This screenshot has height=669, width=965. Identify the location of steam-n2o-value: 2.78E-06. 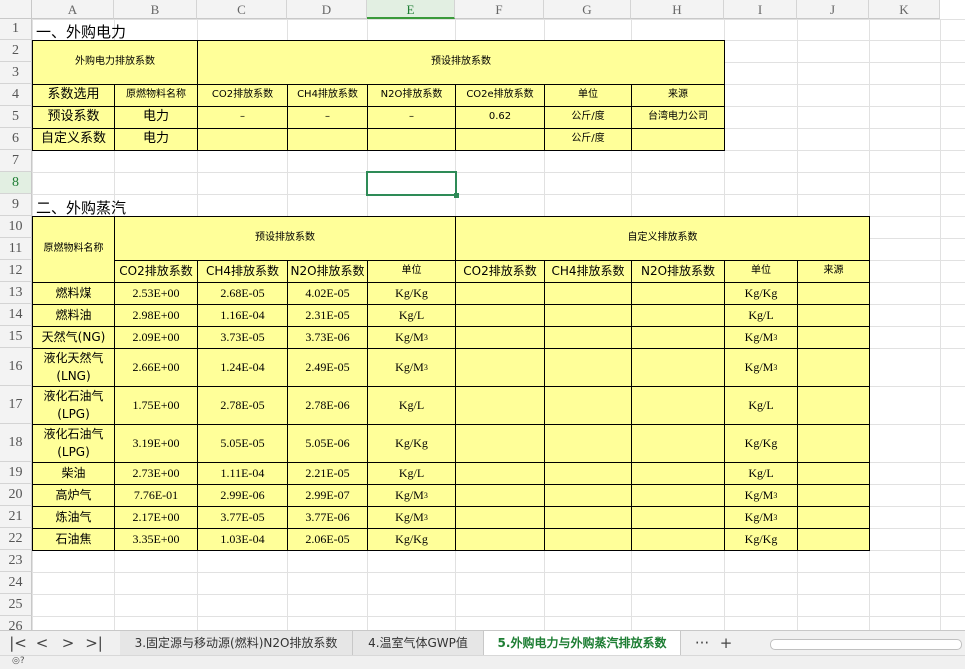
(327, 405).